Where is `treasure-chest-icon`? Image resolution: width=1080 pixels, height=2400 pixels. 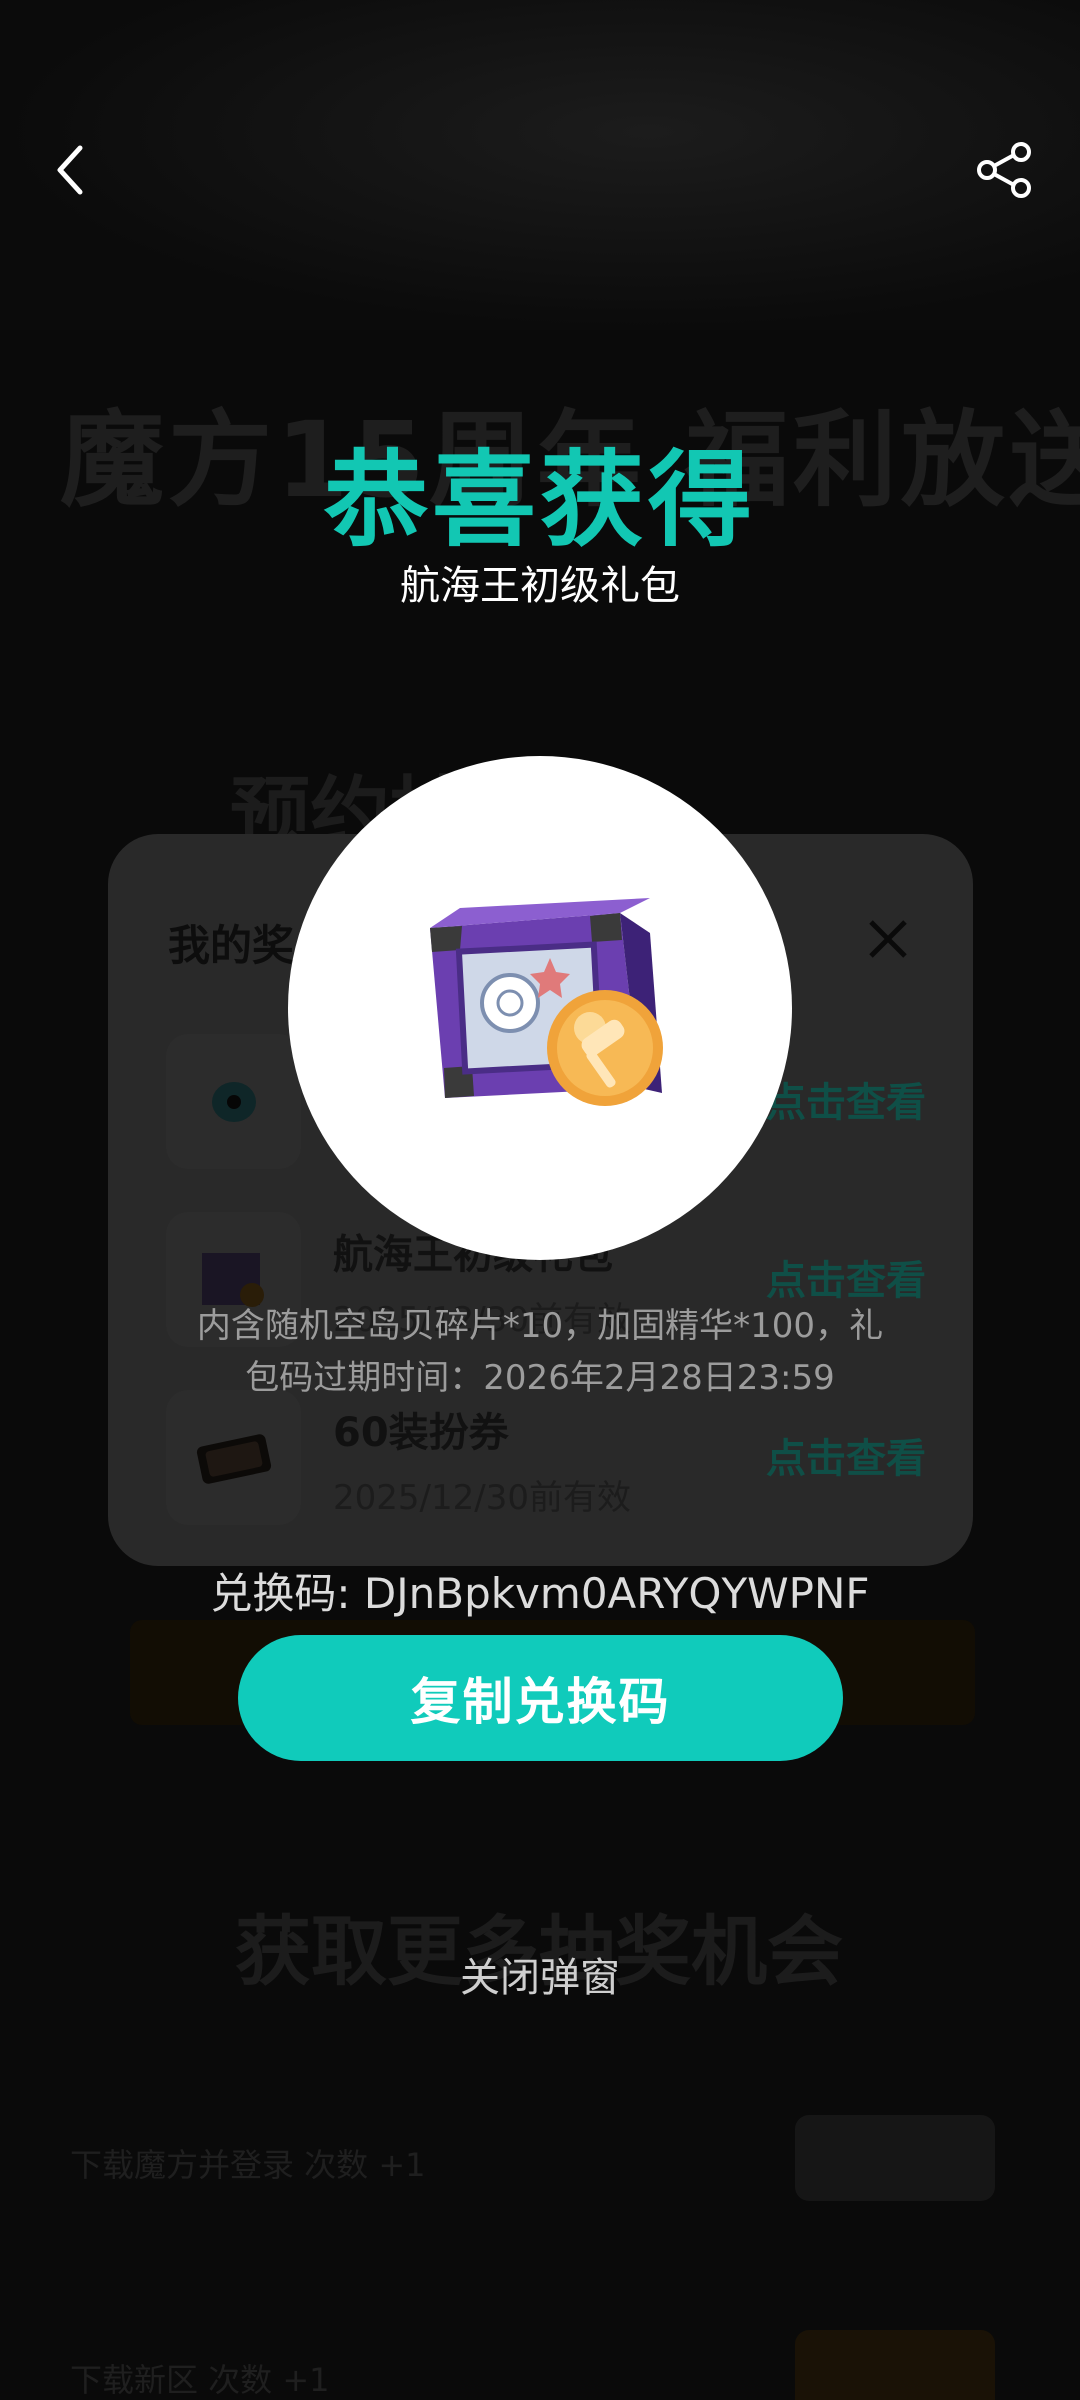 treasure-chest-icon is located at coordinates (546, 1002).